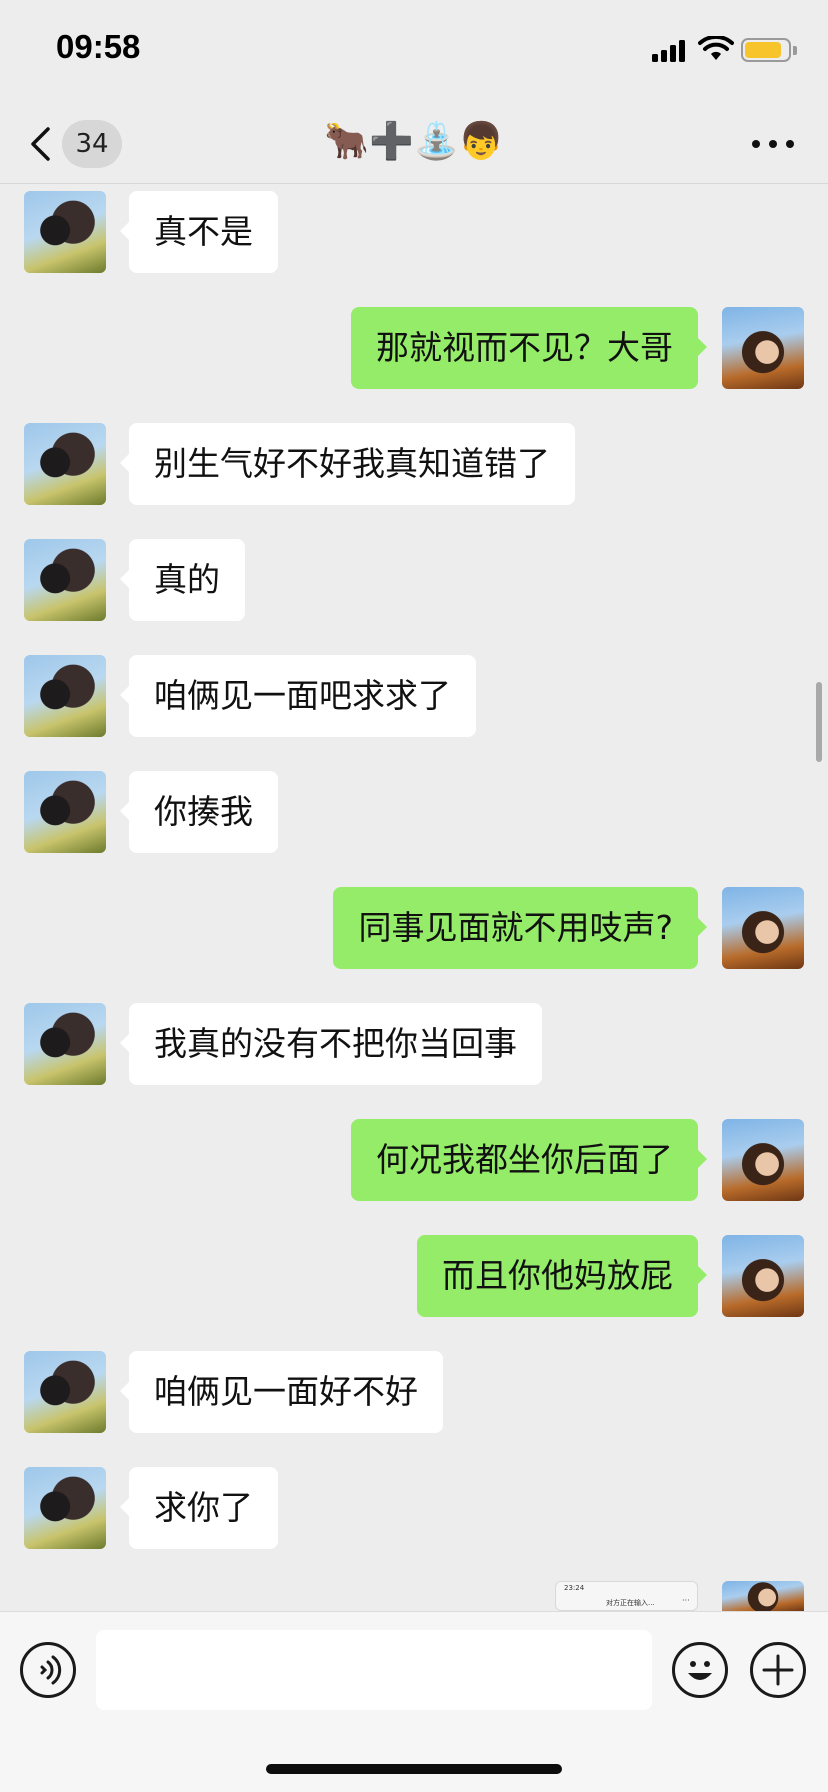  I want to click on chat-header: 34 🐂➕⛲👦, so click(414, 142).